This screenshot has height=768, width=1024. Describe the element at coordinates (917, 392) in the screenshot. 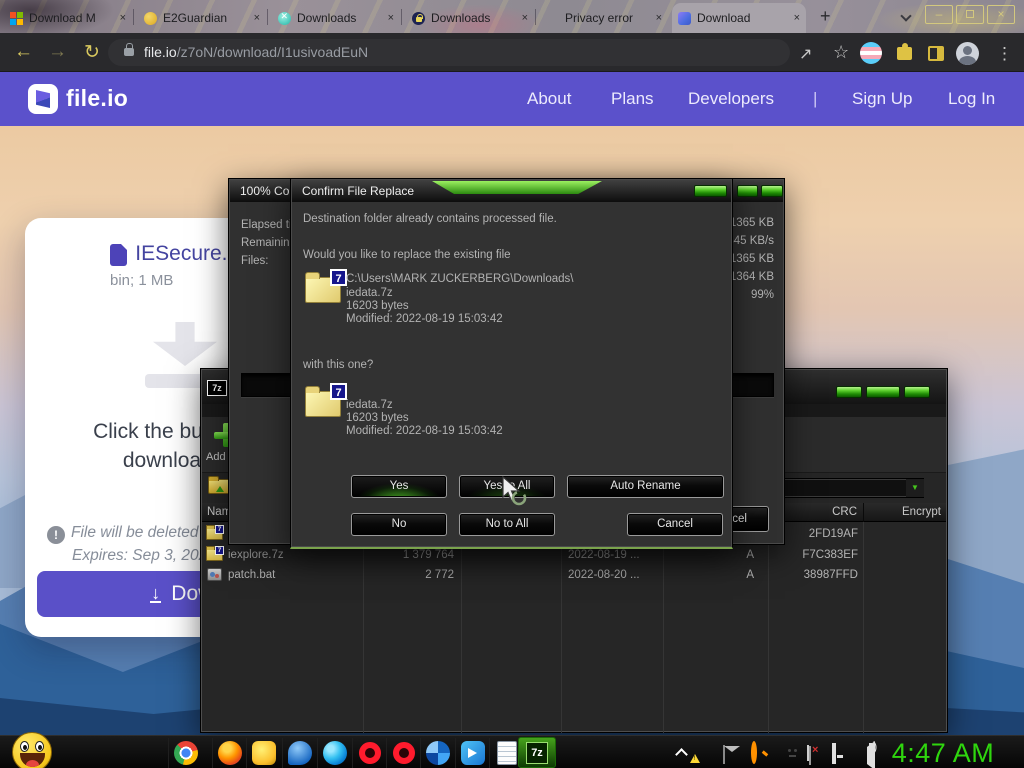

I see `fm-close-button` at that location.